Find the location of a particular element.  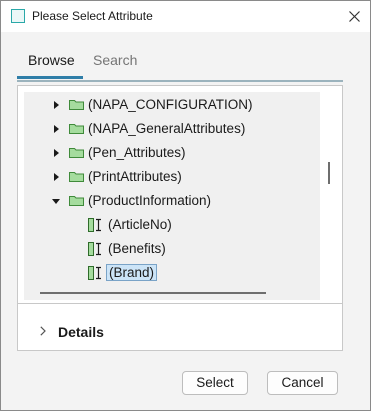

collapse-arrow-icon is located at coordinates (56, 201).